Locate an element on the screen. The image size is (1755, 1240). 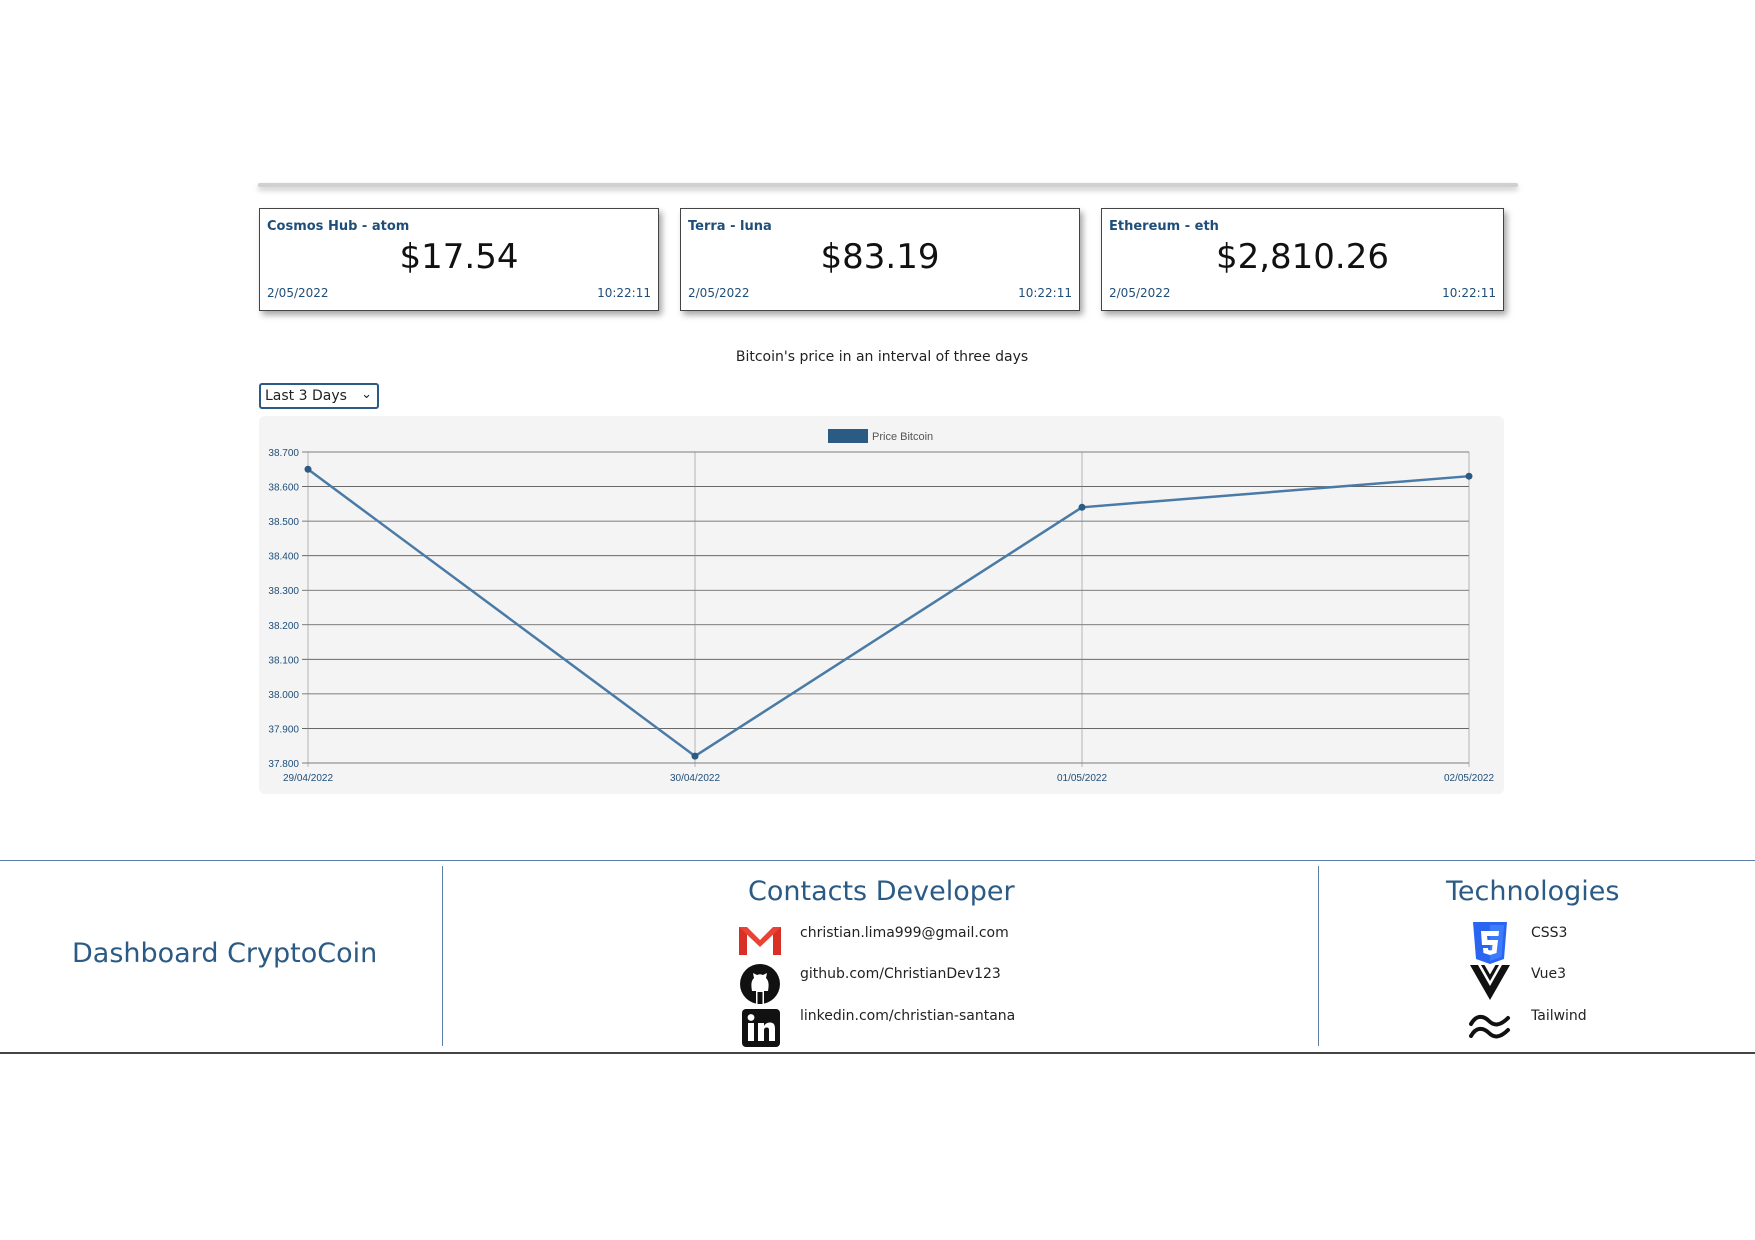
range-select: Last 3 Days ⌄ is located at coordinates (319, 396).